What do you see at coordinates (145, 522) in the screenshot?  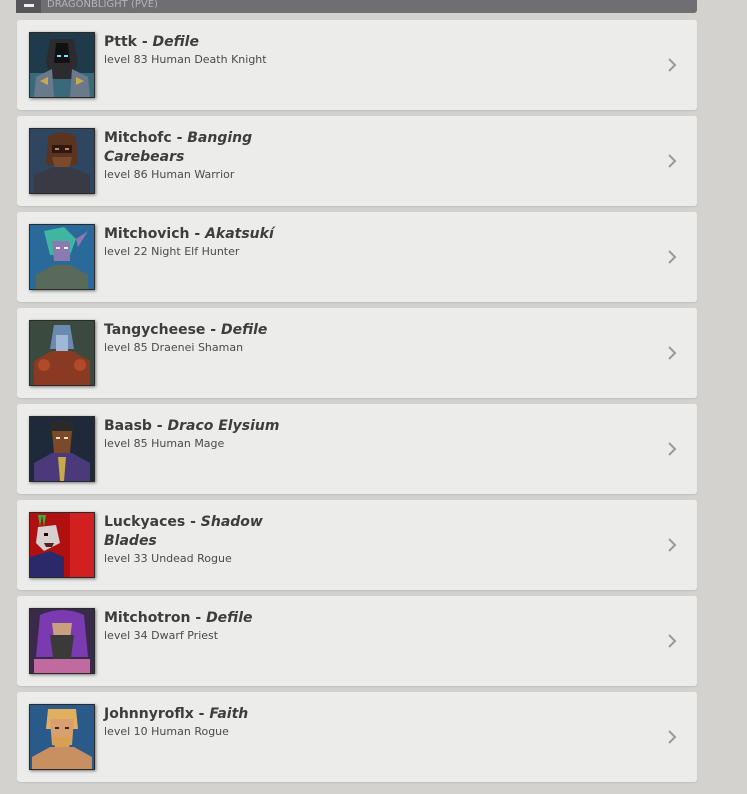 I see `character-name: Luckyaces` at bounding box center [145, 522].